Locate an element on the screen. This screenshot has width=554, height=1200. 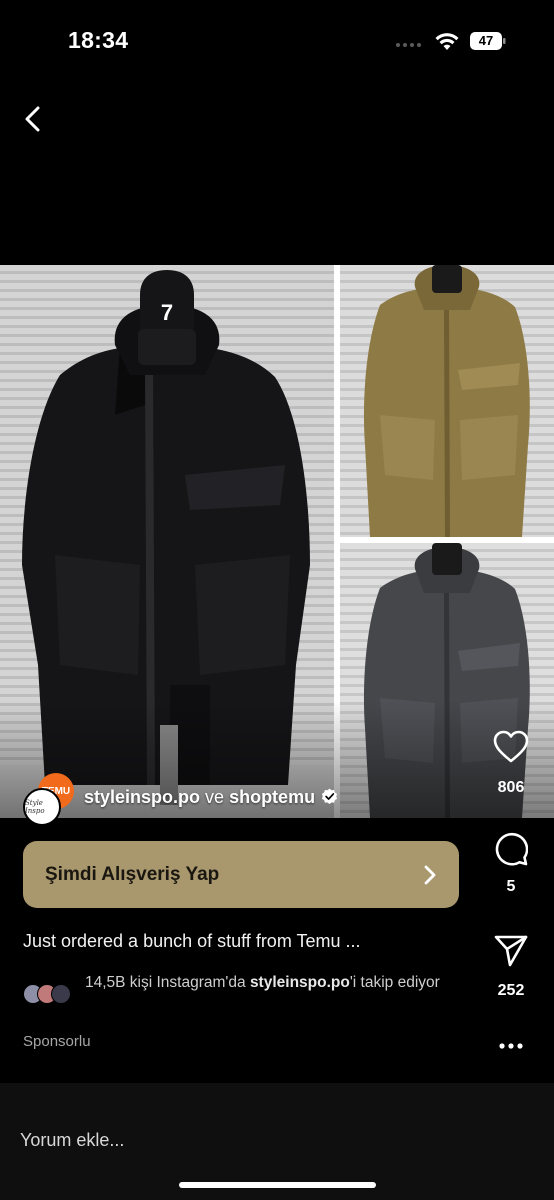
shop-now-label: Şimdi Alışveriş Yap is located at coordinates (132, 874).